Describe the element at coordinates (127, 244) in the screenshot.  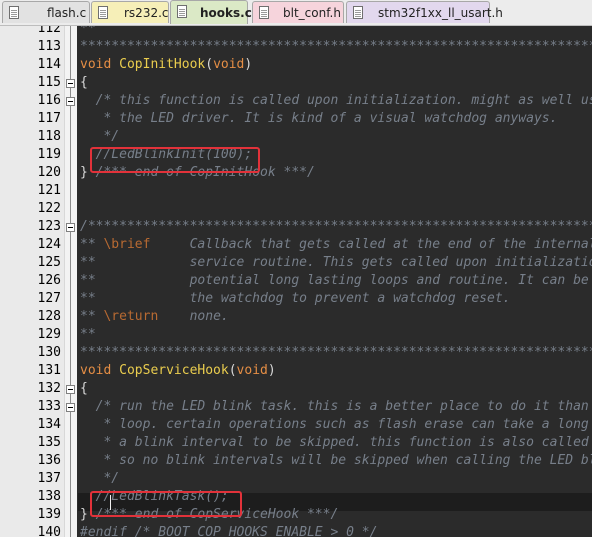
I see `code-token: \brief` at that location.